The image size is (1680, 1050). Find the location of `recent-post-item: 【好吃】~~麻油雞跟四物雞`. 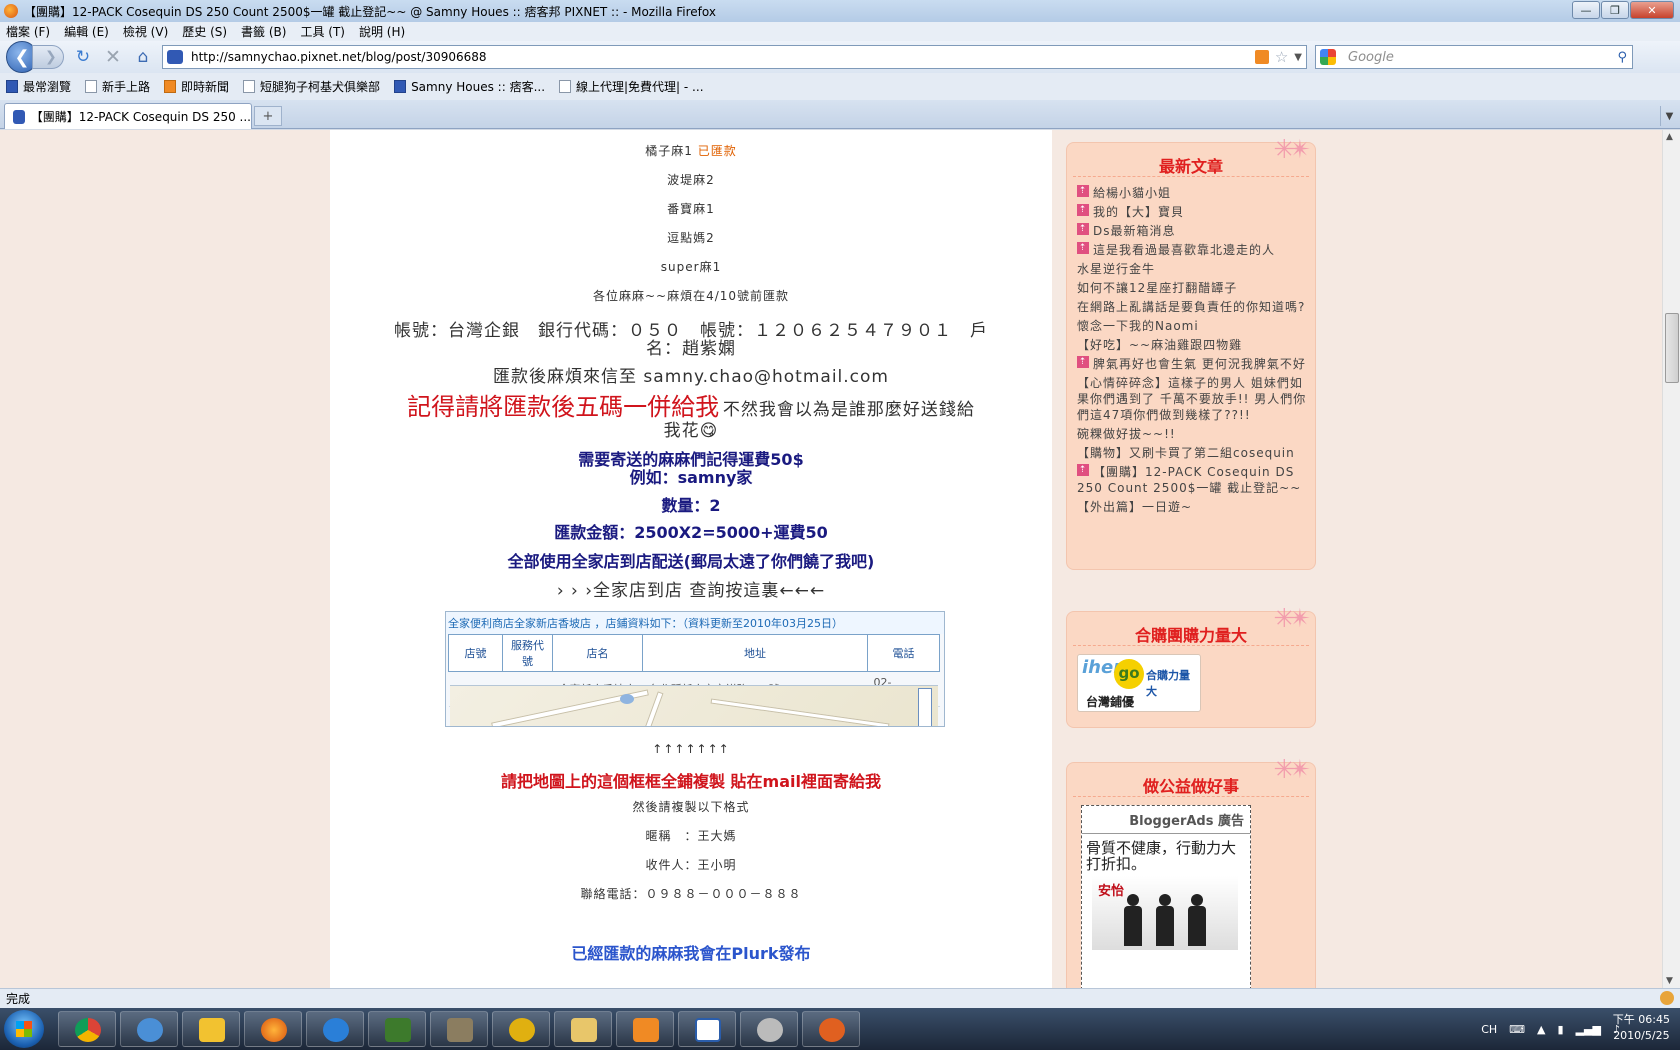

recent-post-item: 【好吃】~~麻油雞跟四物雞 is located at coordinates (1192, 345).